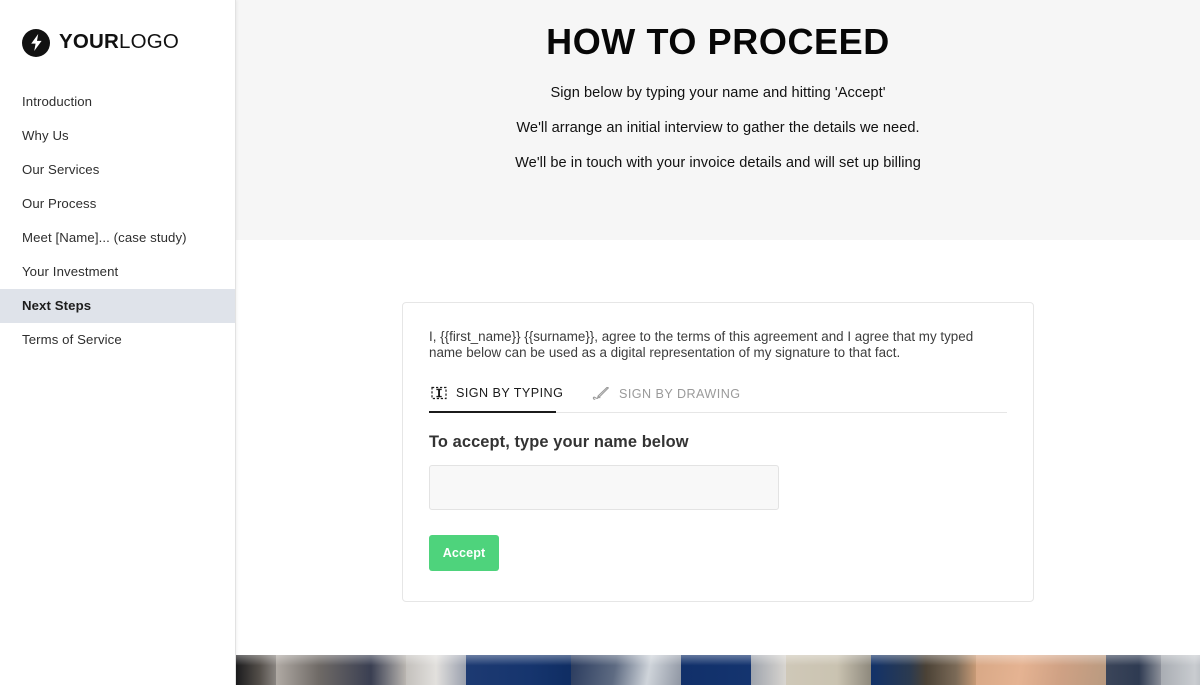 The image size is (1200, 685). What do you see at coordinates (149, 42) in the screenshot?
I see `logo-text-light: LOGO` at bounding box center [149, 42].